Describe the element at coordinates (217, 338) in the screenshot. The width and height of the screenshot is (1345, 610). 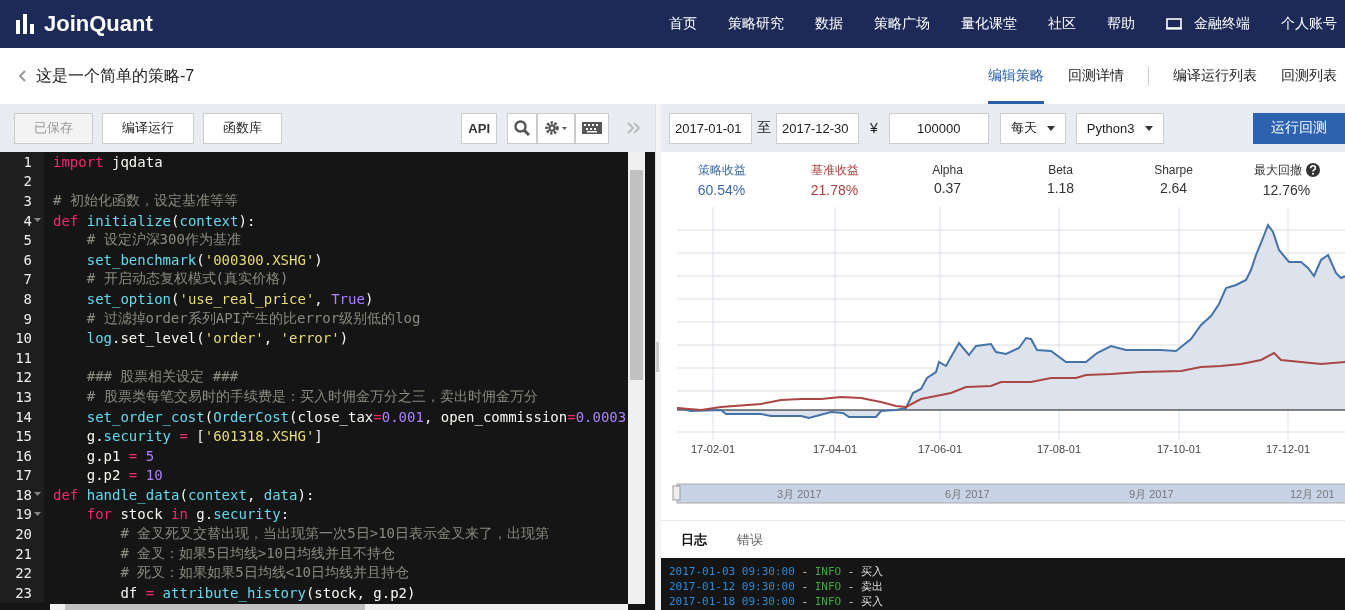
I see `code-line: log.set_level('order', 'error')` at that location.